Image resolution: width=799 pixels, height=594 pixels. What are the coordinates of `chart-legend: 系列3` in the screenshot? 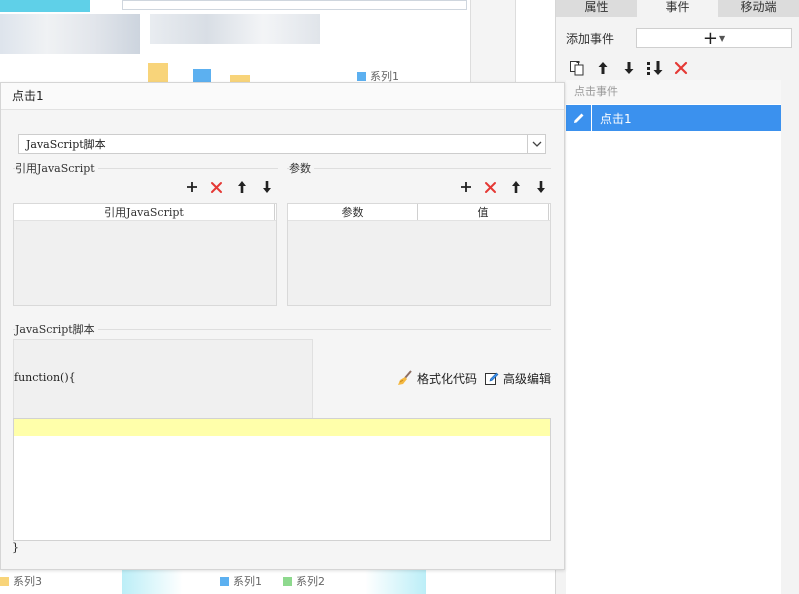 It's located at (21, 581).